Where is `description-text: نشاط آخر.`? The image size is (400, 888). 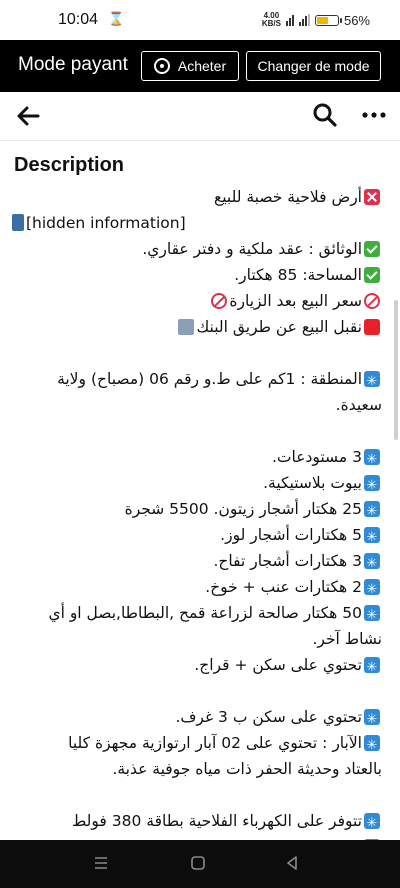
description-text: نشاط آخر. is located at coordinates (347, 639).